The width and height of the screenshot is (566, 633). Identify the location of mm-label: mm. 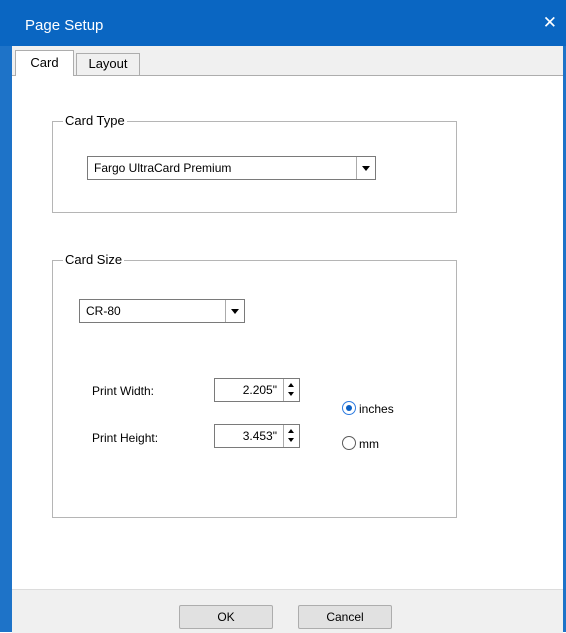
(369, 444).